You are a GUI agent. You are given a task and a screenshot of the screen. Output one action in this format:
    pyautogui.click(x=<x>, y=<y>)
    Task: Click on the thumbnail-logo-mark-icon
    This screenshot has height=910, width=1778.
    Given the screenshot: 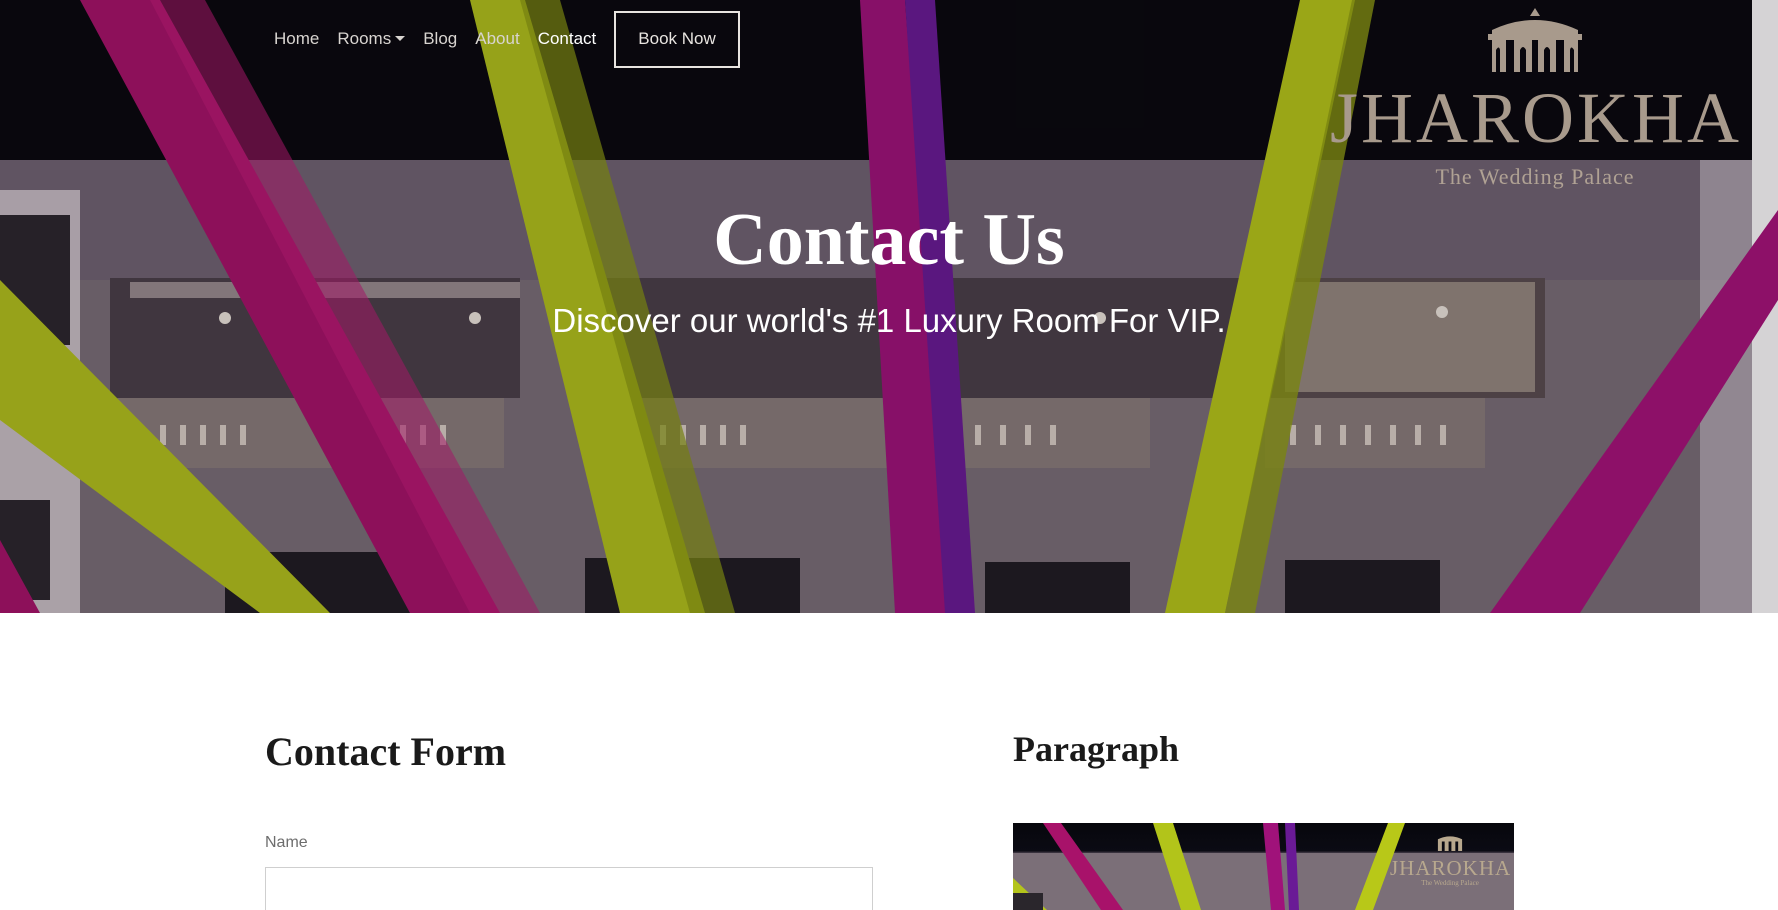 What is the action you would take?
    pyautogui.click(x=1450, y=843)
    